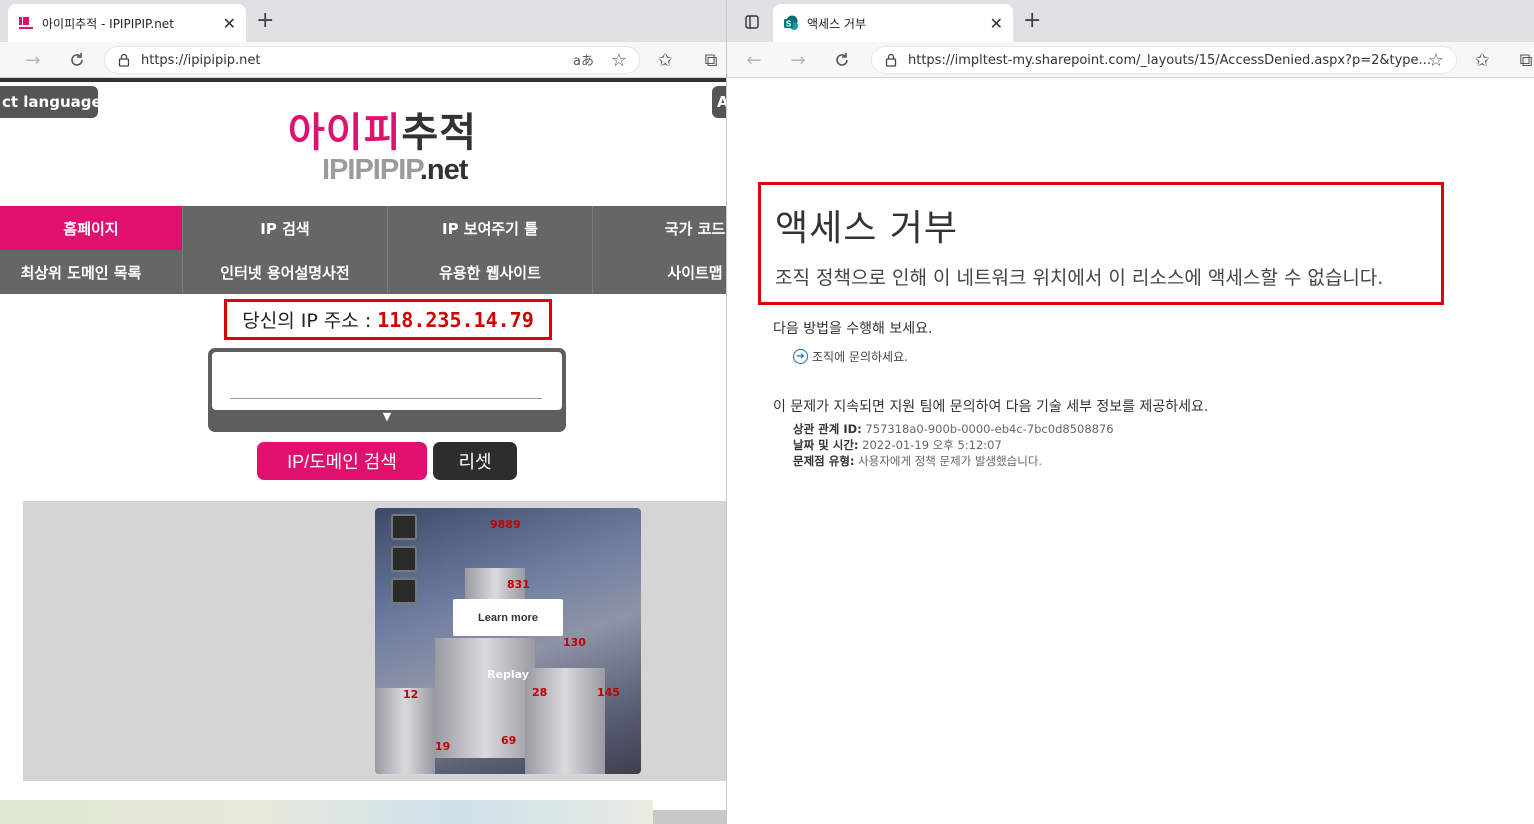 This screenshot has height=824, width=1534. I want to click on page-title: 액세스 거부, so click(867, 228).